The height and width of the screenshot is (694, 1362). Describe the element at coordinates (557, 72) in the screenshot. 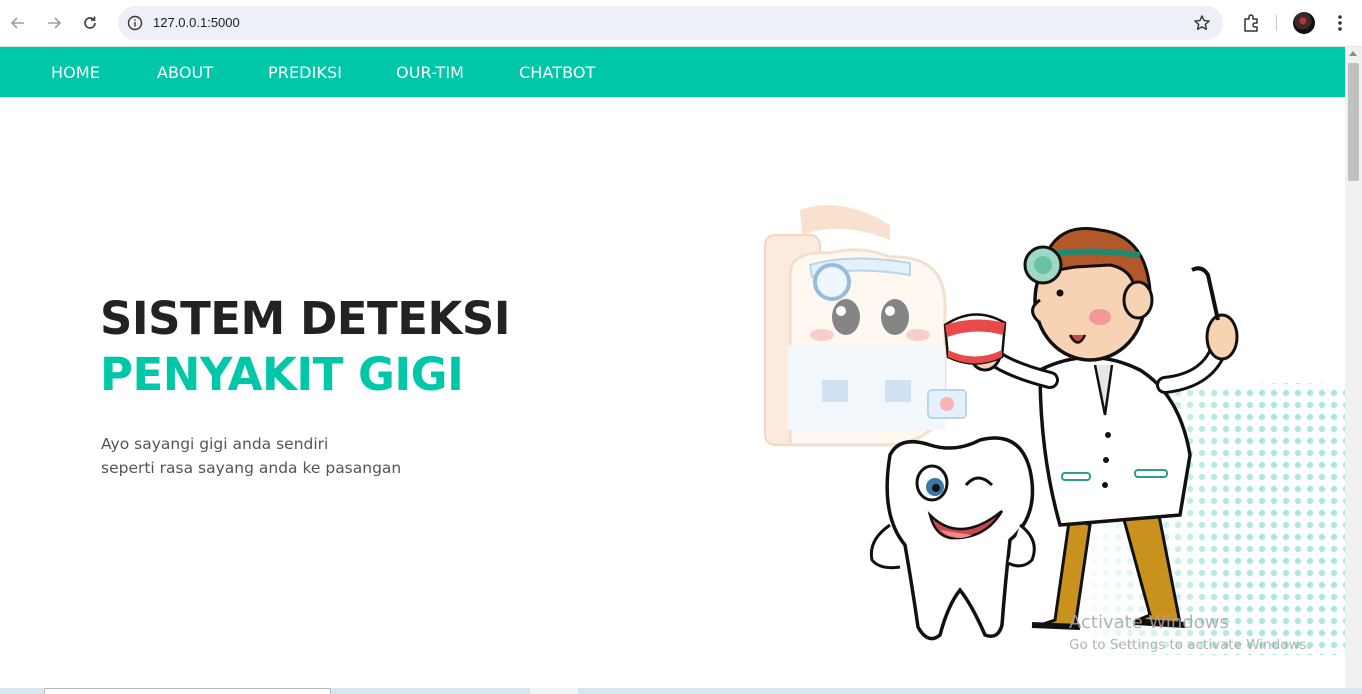

I see `nav-chatbot: CHATBOT` at that location.